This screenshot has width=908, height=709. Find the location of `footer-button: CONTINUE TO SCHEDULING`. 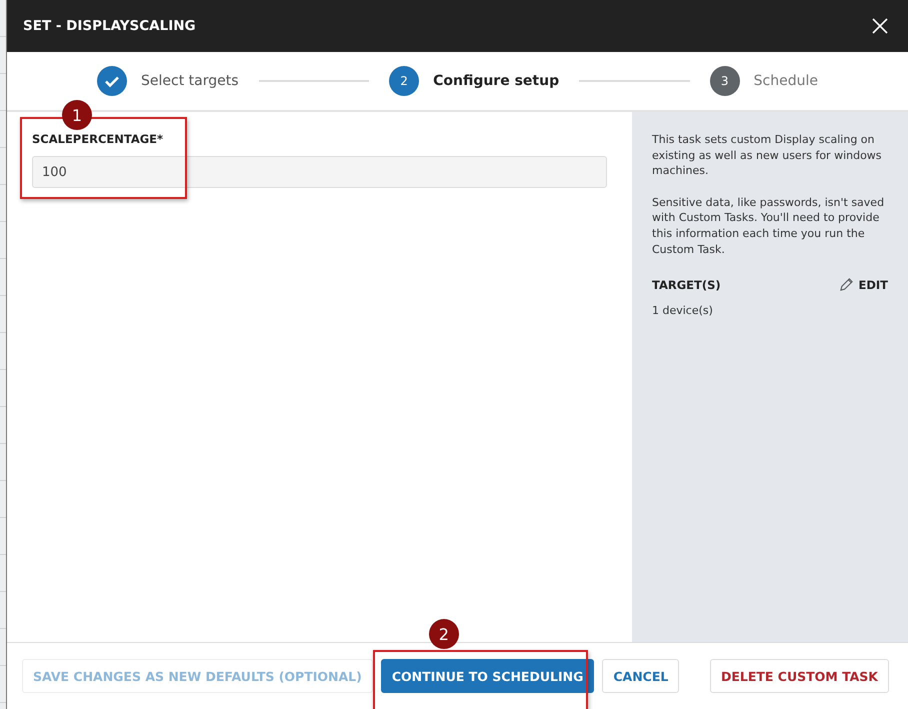

footer-button: CONTINUE TO SCHEDULING is located at coordinates (487, 676).